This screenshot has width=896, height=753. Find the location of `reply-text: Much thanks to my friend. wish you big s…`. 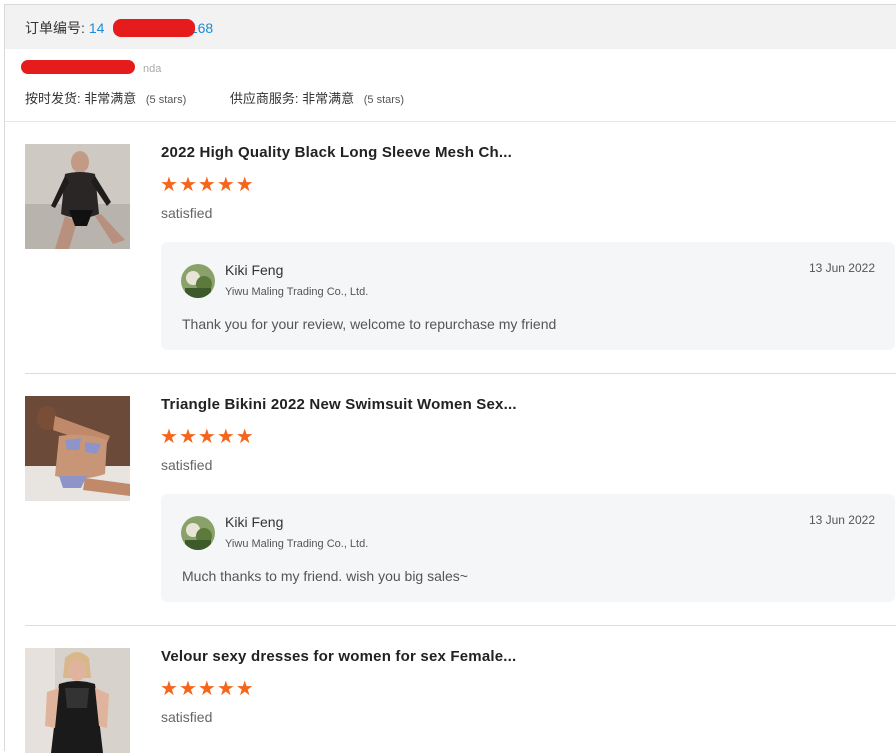

reply-text: Much thanks to my friend. wish you big s… is located at coordinates (325, 576).